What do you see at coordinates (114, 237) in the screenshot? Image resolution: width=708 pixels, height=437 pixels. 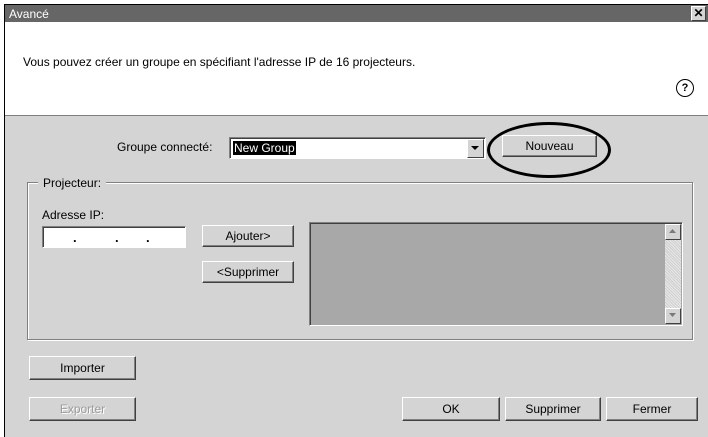 I see `ip-address-field: . . .` at bounding box center [114, 237].